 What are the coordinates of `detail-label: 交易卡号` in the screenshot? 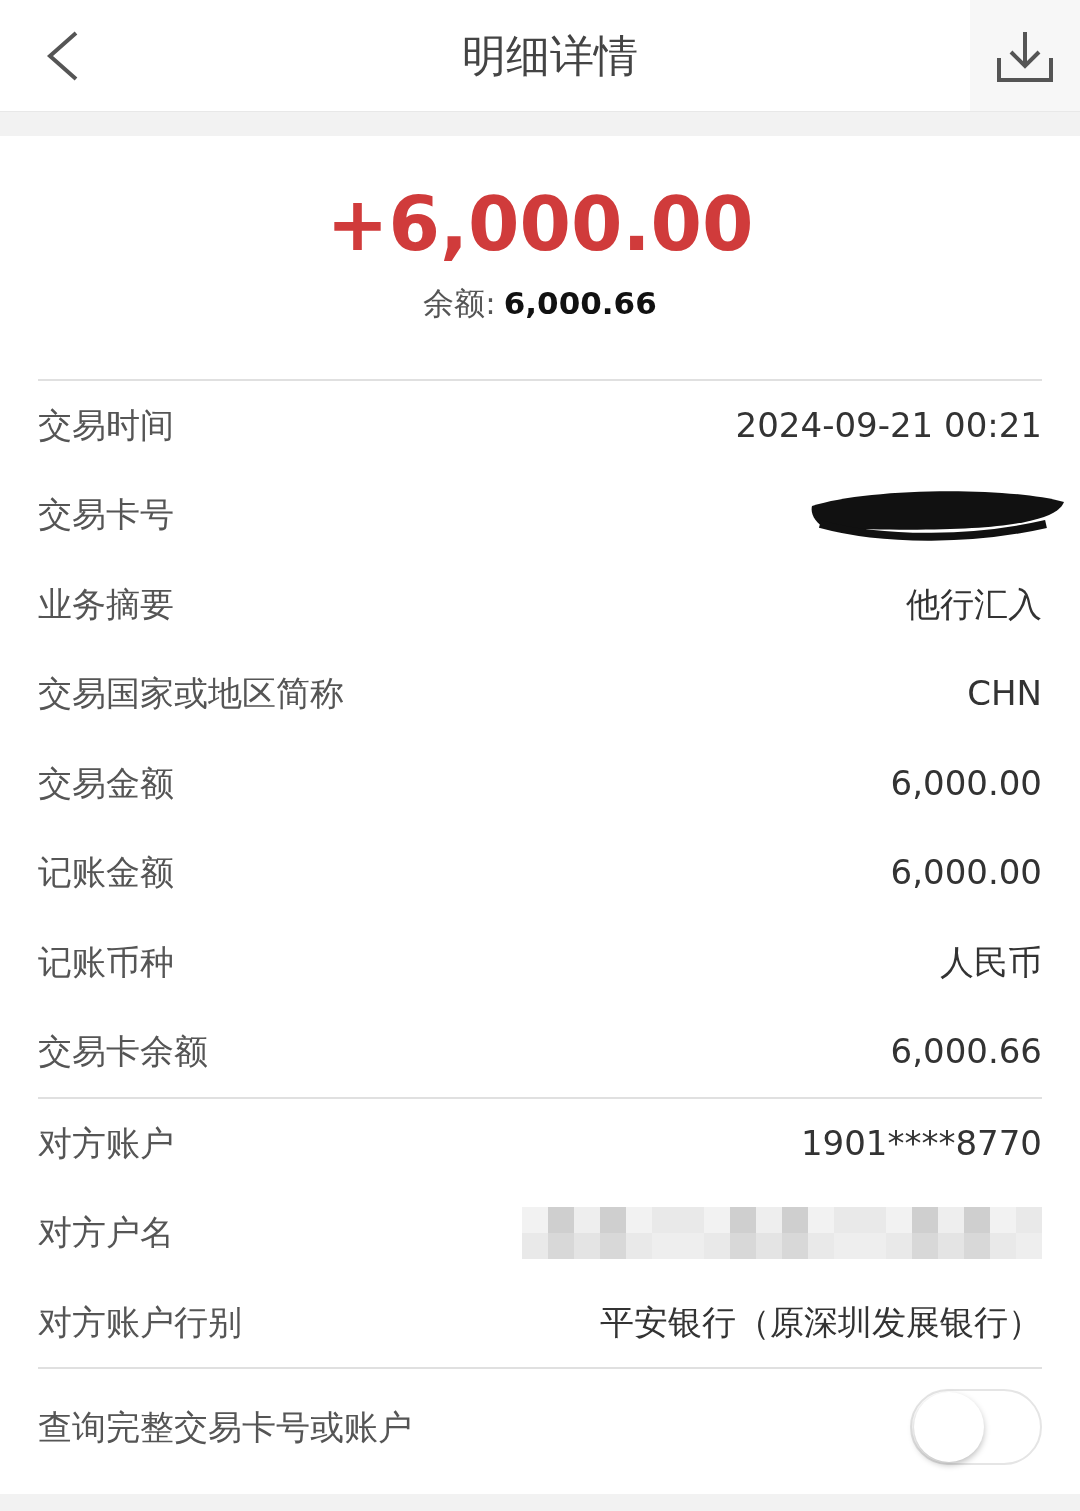 It's located at (106, 515).